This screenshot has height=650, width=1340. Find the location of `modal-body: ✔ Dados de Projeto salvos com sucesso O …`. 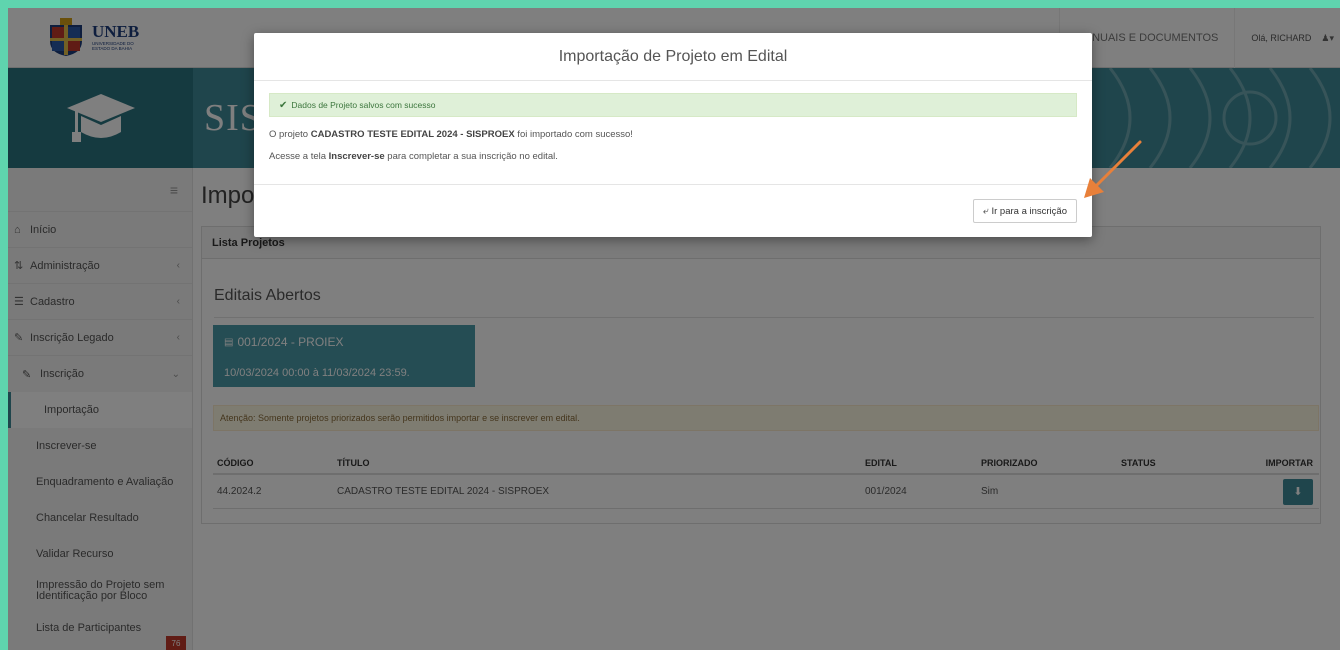

modal-body: ✔ Dados de Projeto salvos com sucesso O … is located at coordinates (673, 133).